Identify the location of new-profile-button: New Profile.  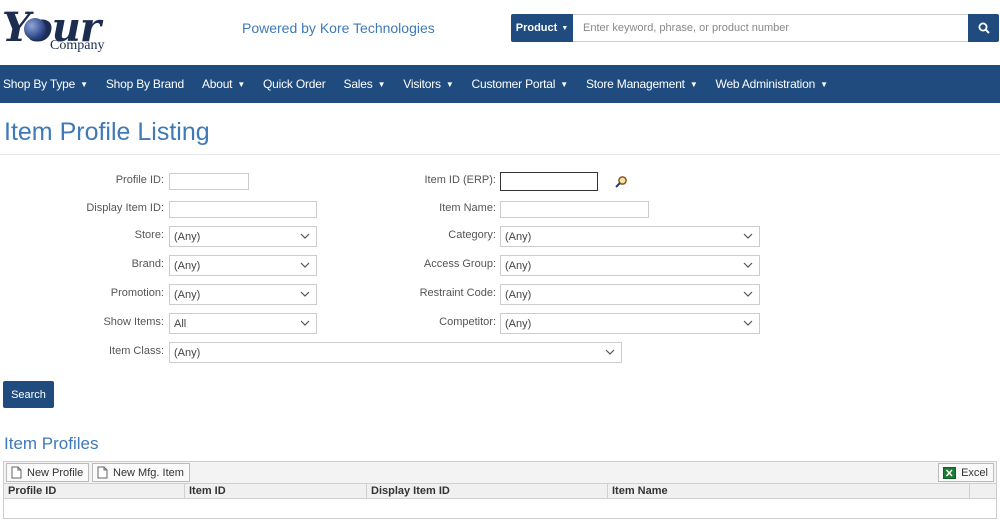
(48, 472).